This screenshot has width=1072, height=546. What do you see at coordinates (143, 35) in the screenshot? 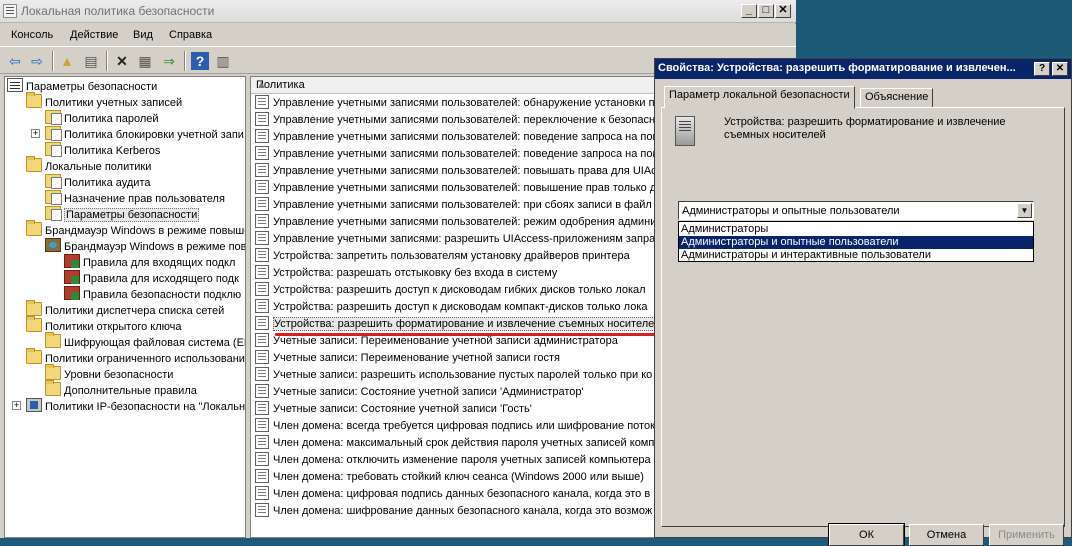
I see `menu-view: Вид` at bounding box center [143, 35].